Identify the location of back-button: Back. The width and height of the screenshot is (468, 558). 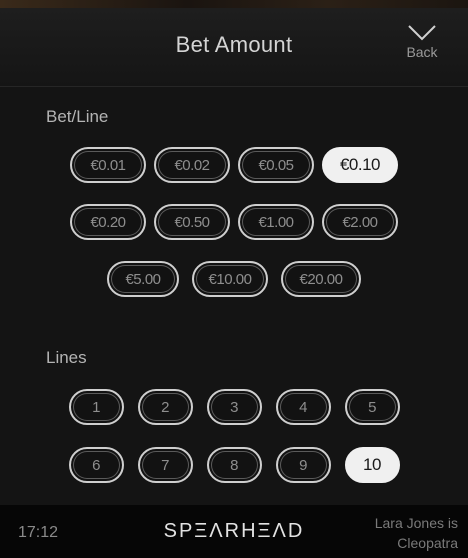
(422, 49).